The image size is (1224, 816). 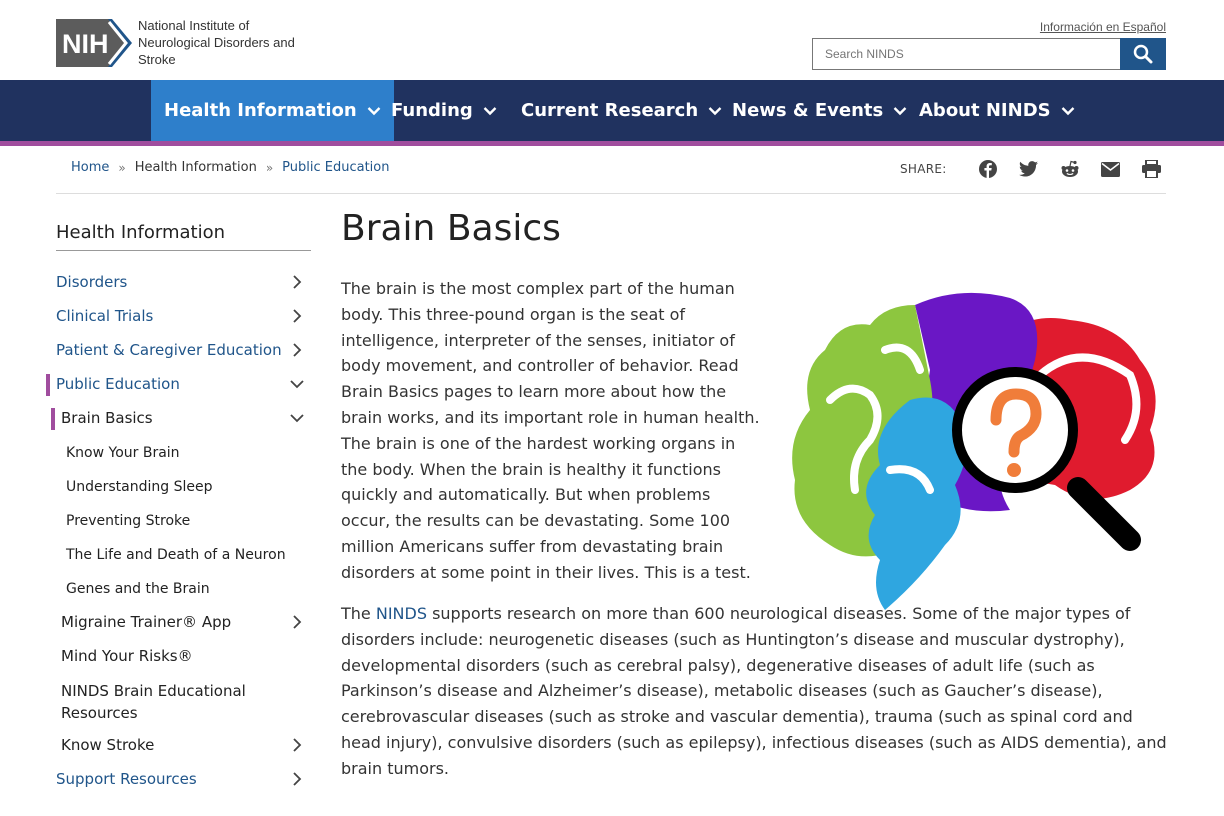 What do you see at coordinates (127, 656) in the screenshot?
I see `sidebar-item-label: Mind Your Risks®` at bounding box center [127, 656].